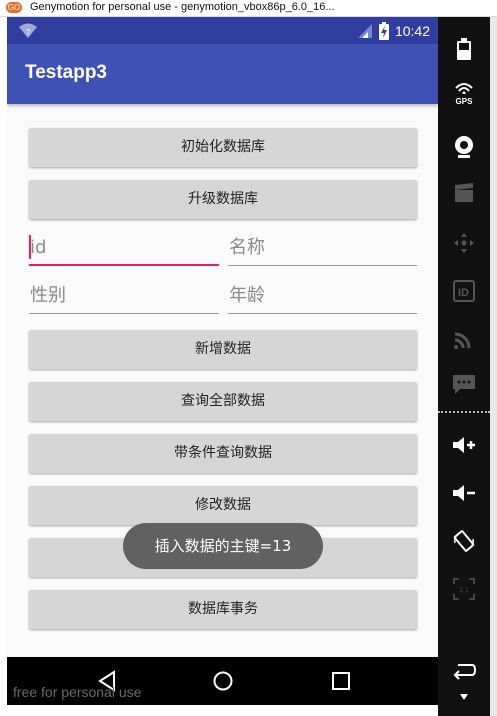 Image resolution: width=497 pixels, height=716 pixels. I want to click on battery-charging-icon, so click(383, 31).